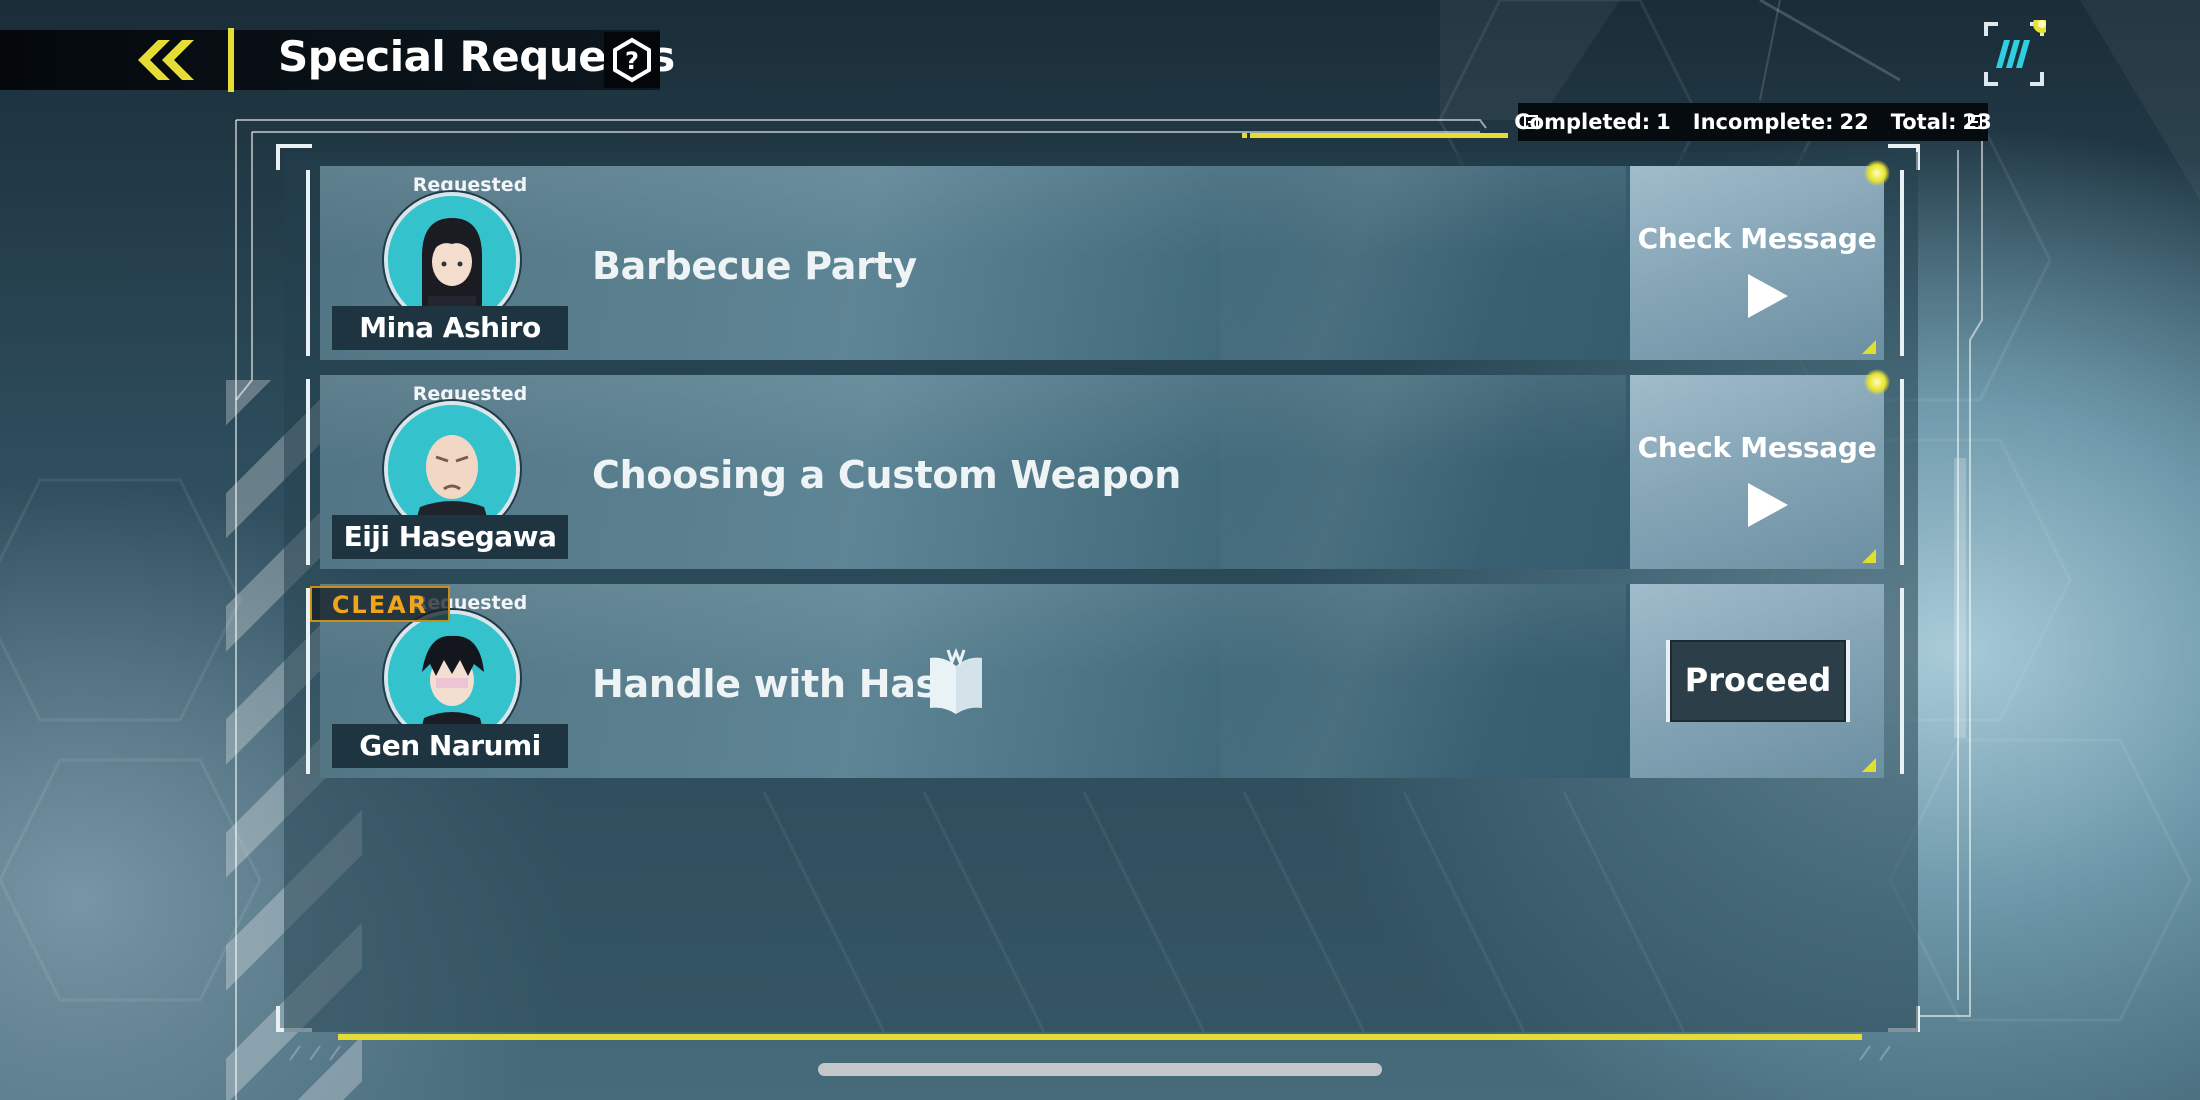 The height and width of the screenshot is (1100, 2200). What do you see at coordinates (754, 266) in the screenshot?
I see `request-title: Barbecue Party` at bounding box center [754, 266].